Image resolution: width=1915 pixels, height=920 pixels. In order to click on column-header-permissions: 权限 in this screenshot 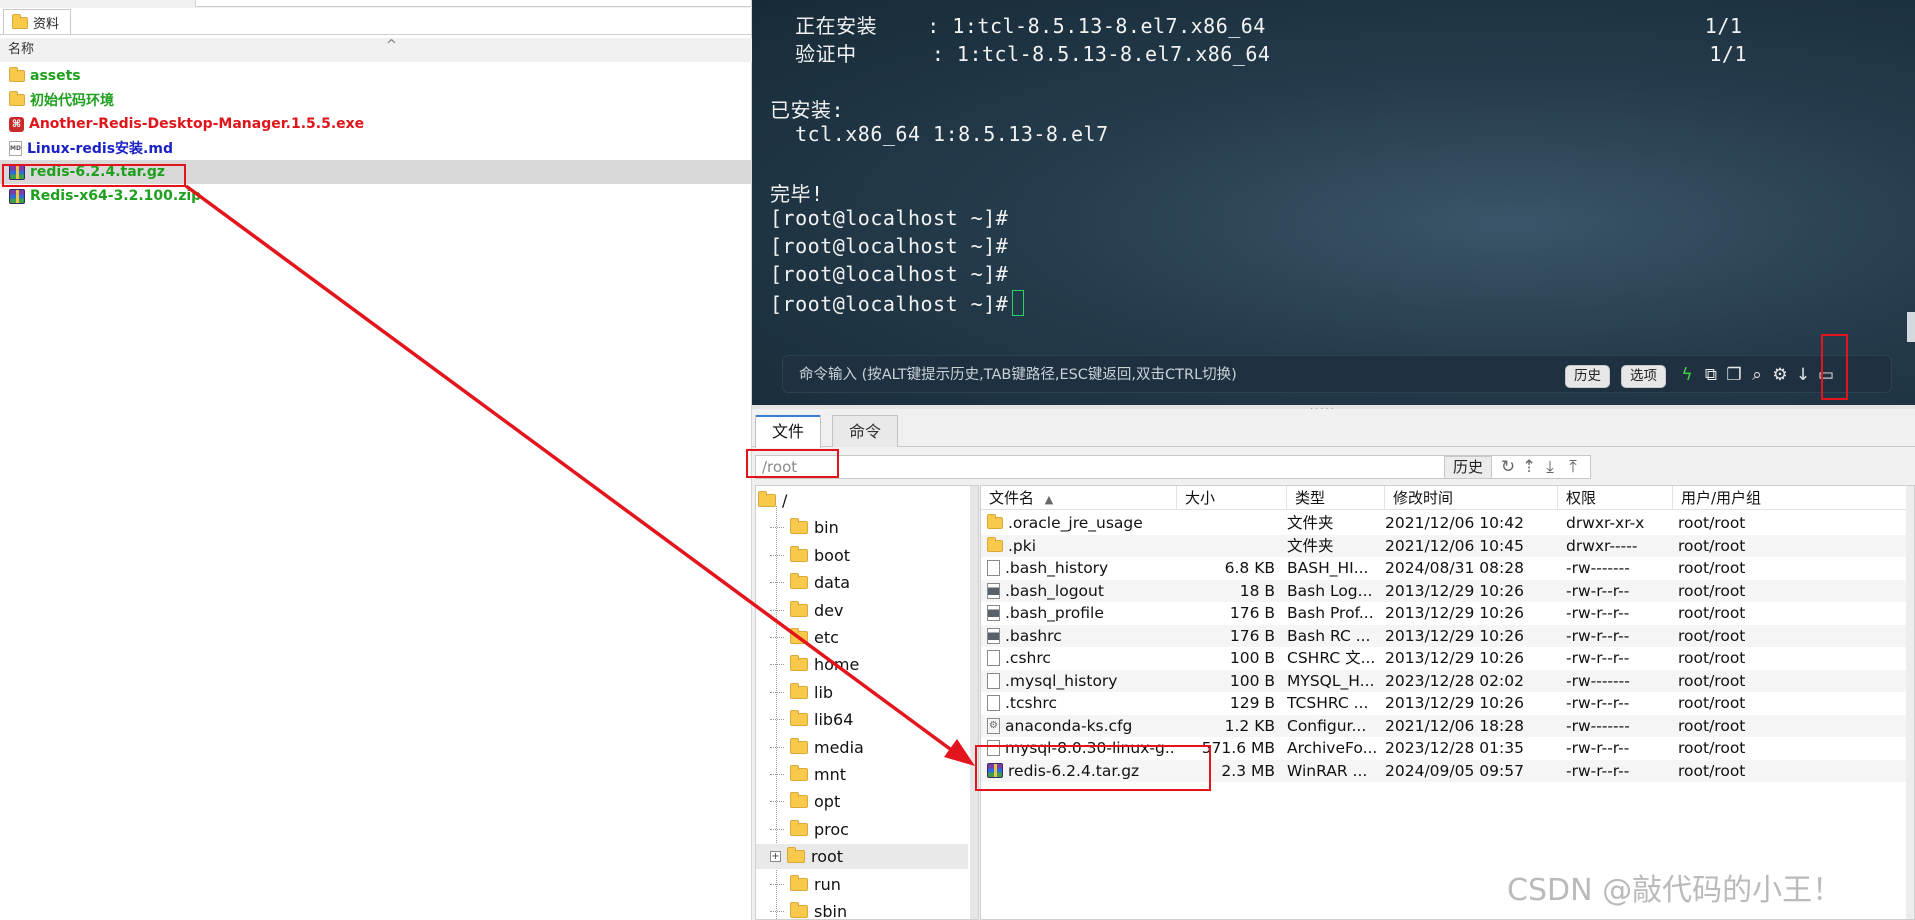, I will do `click(1615, 498)`.